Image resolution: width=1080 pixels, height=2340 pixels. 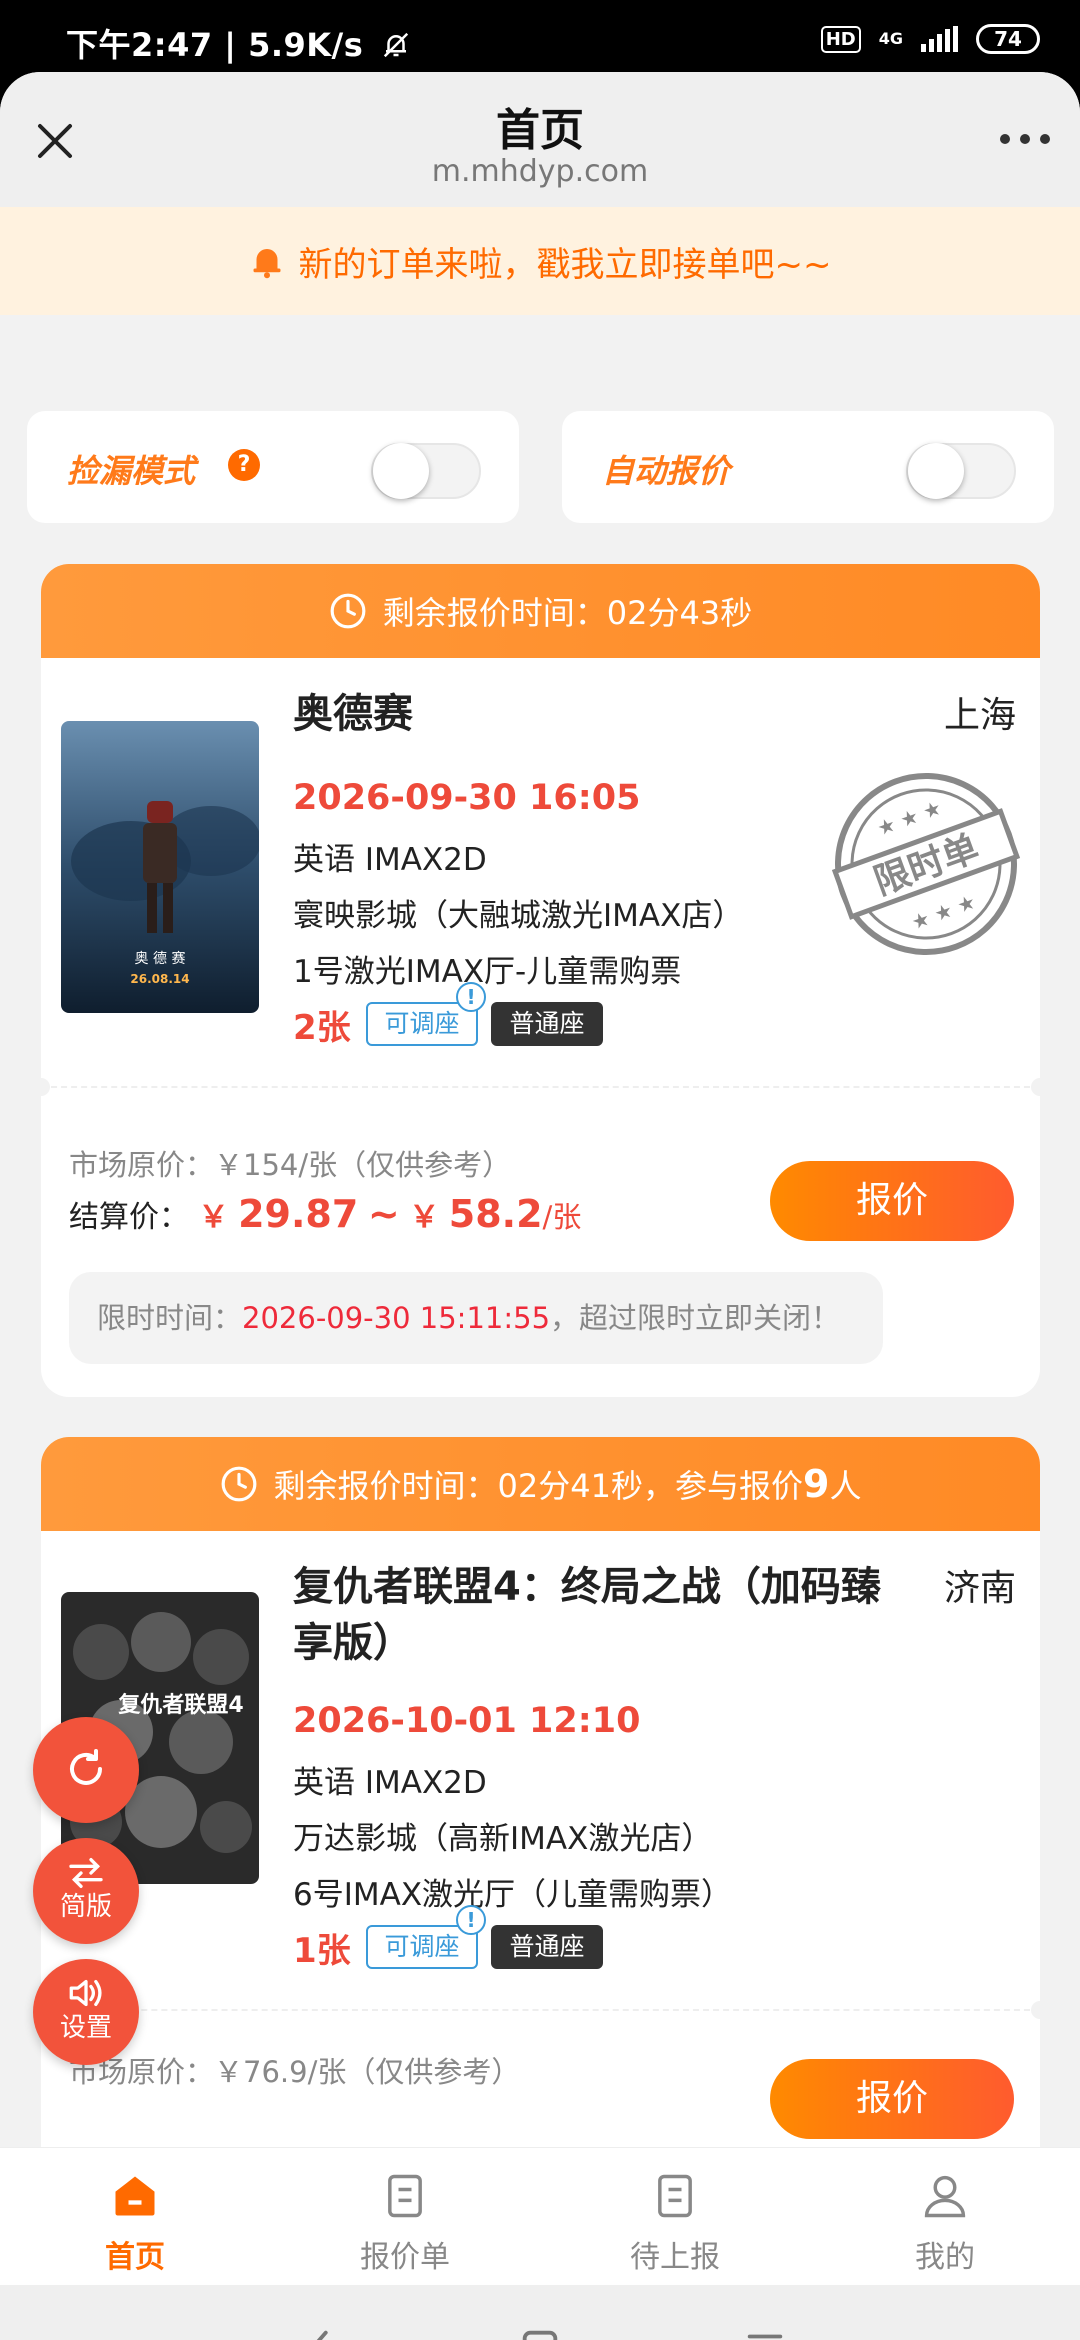 I want to click on status-time-speed: 下午2:47 | 5.9K/s, so click(x=238, y=43).